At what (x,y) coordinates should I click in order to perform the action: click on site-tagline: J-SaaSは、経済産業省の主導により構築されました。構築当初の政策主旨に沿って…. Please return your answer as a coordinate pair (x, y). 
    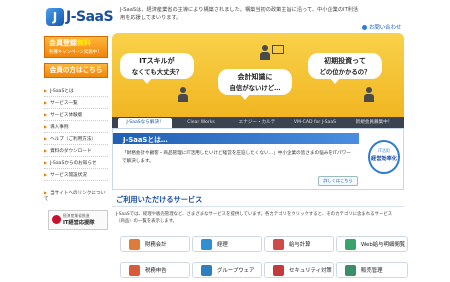
    Looking at the image, I should click on (239, 14).